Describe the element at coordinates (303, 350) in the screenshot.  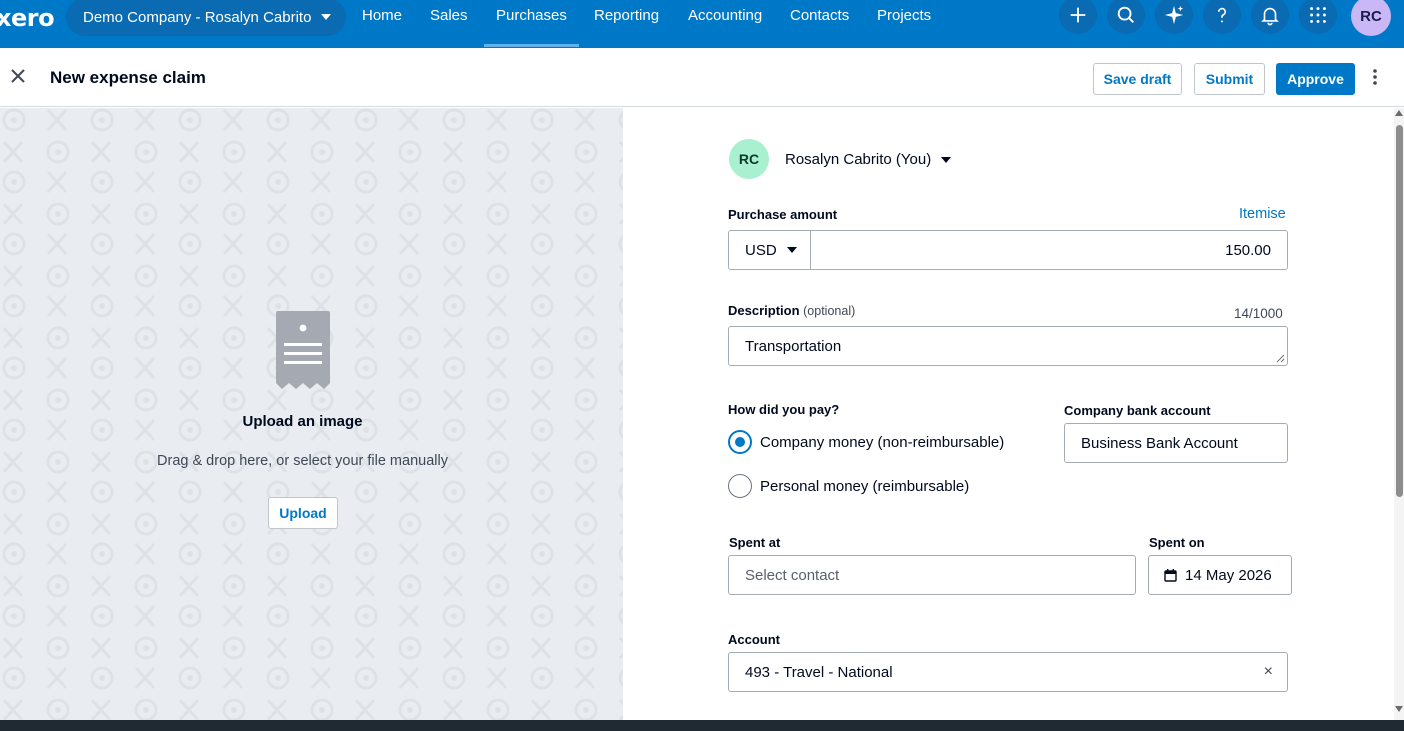
I see `receipt-icon` at that location.